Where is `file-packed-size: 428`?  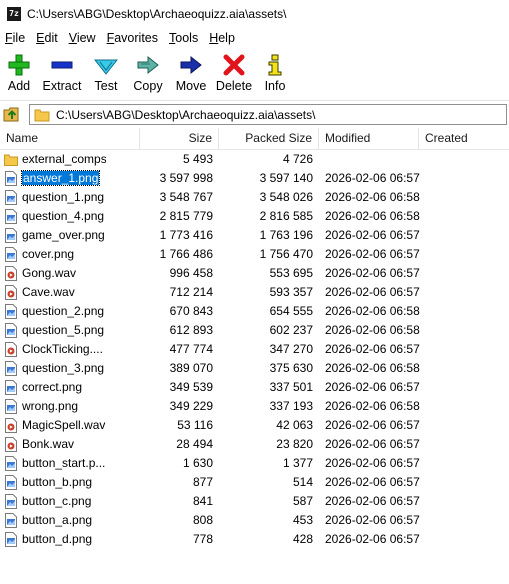 file-packed-size: 428 is located at coordinates (302, 539).